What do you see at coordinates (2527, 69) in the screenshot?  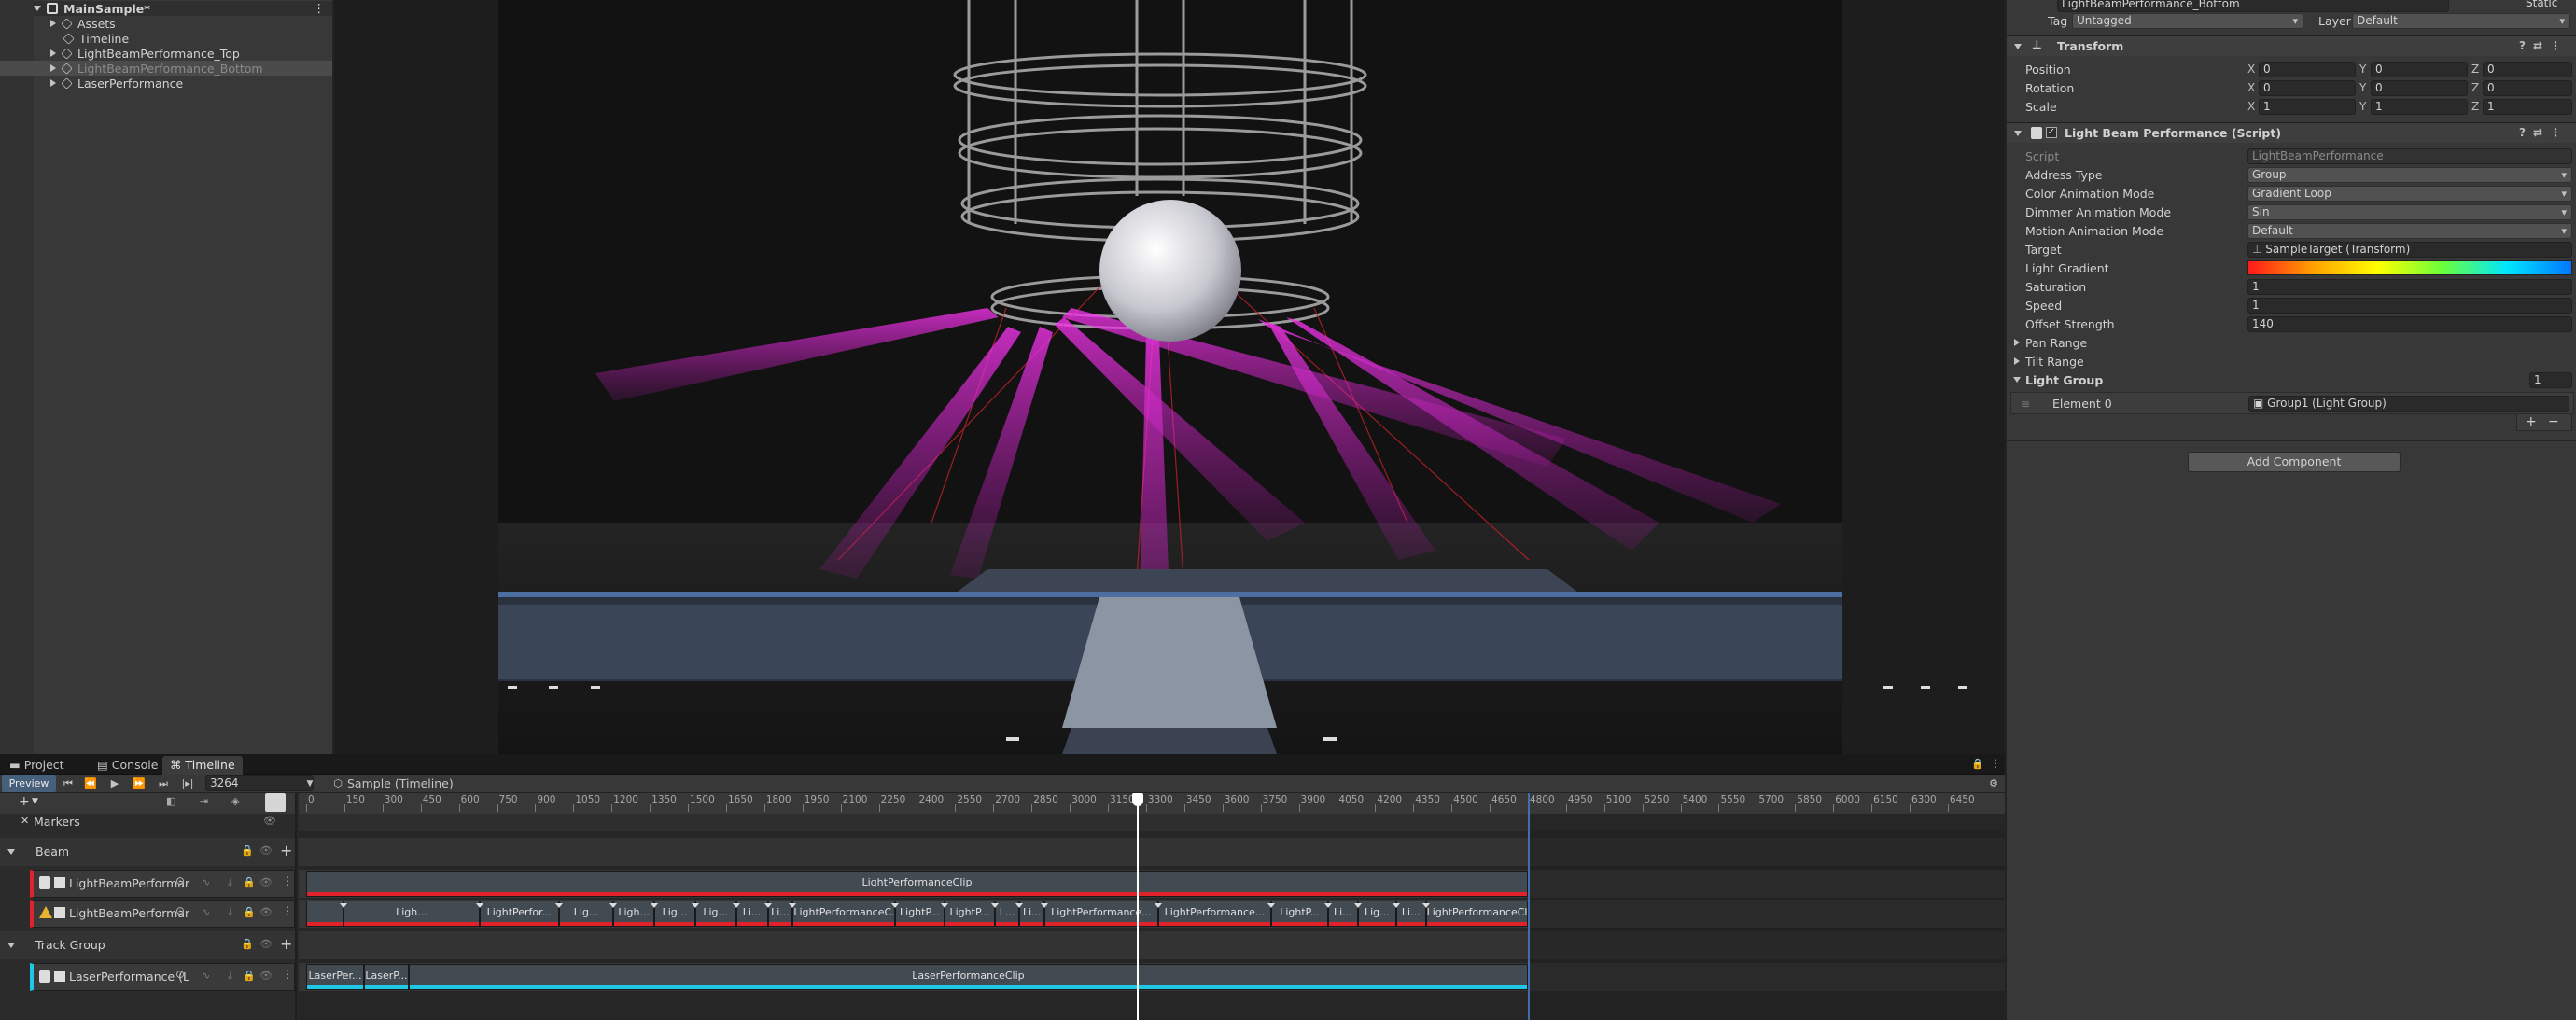 I see `position-z-field: 0` at bounding box center [2527, 69].